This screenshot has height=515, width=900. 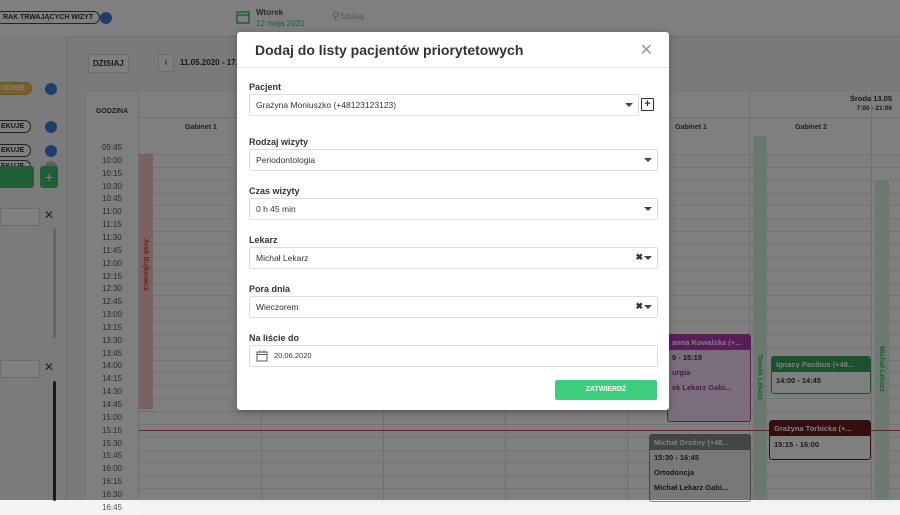 What do you see at coordinates (444, 105) in the screenshot?
I see `patient-select: Grażyna Moniuszko (+48123123123)` at bounding box center [444, 105].